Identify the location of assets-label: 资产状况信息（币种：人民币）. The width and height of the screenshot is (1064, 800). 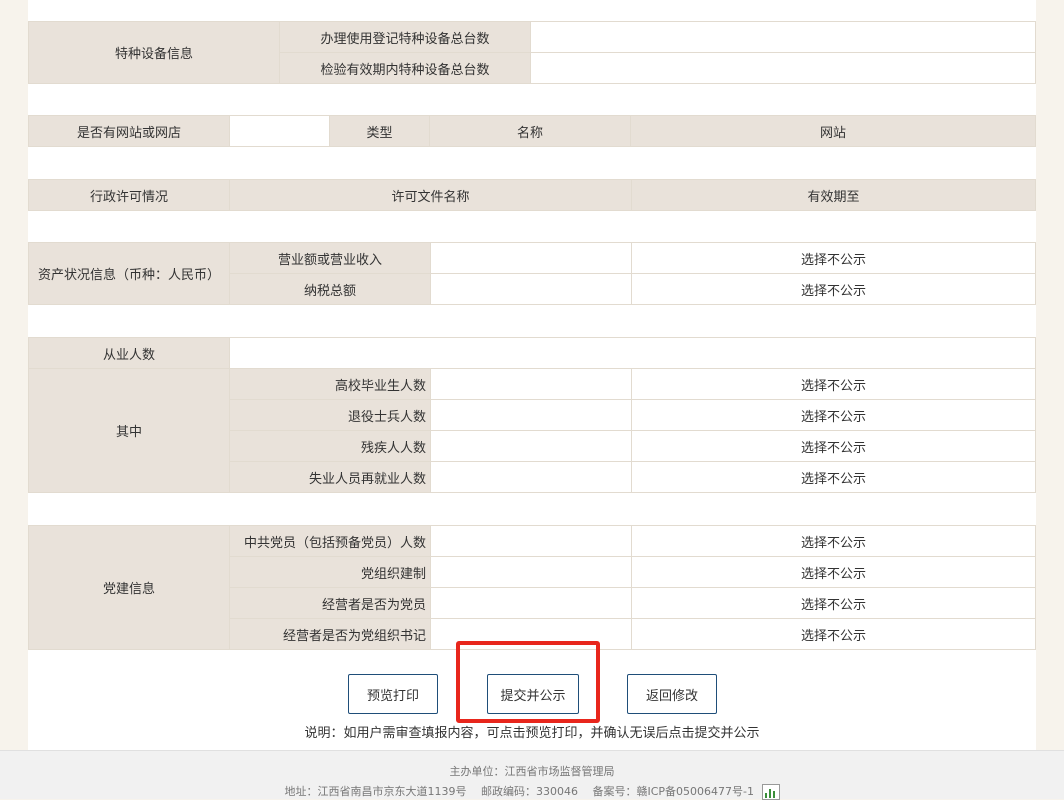
(129, 273).